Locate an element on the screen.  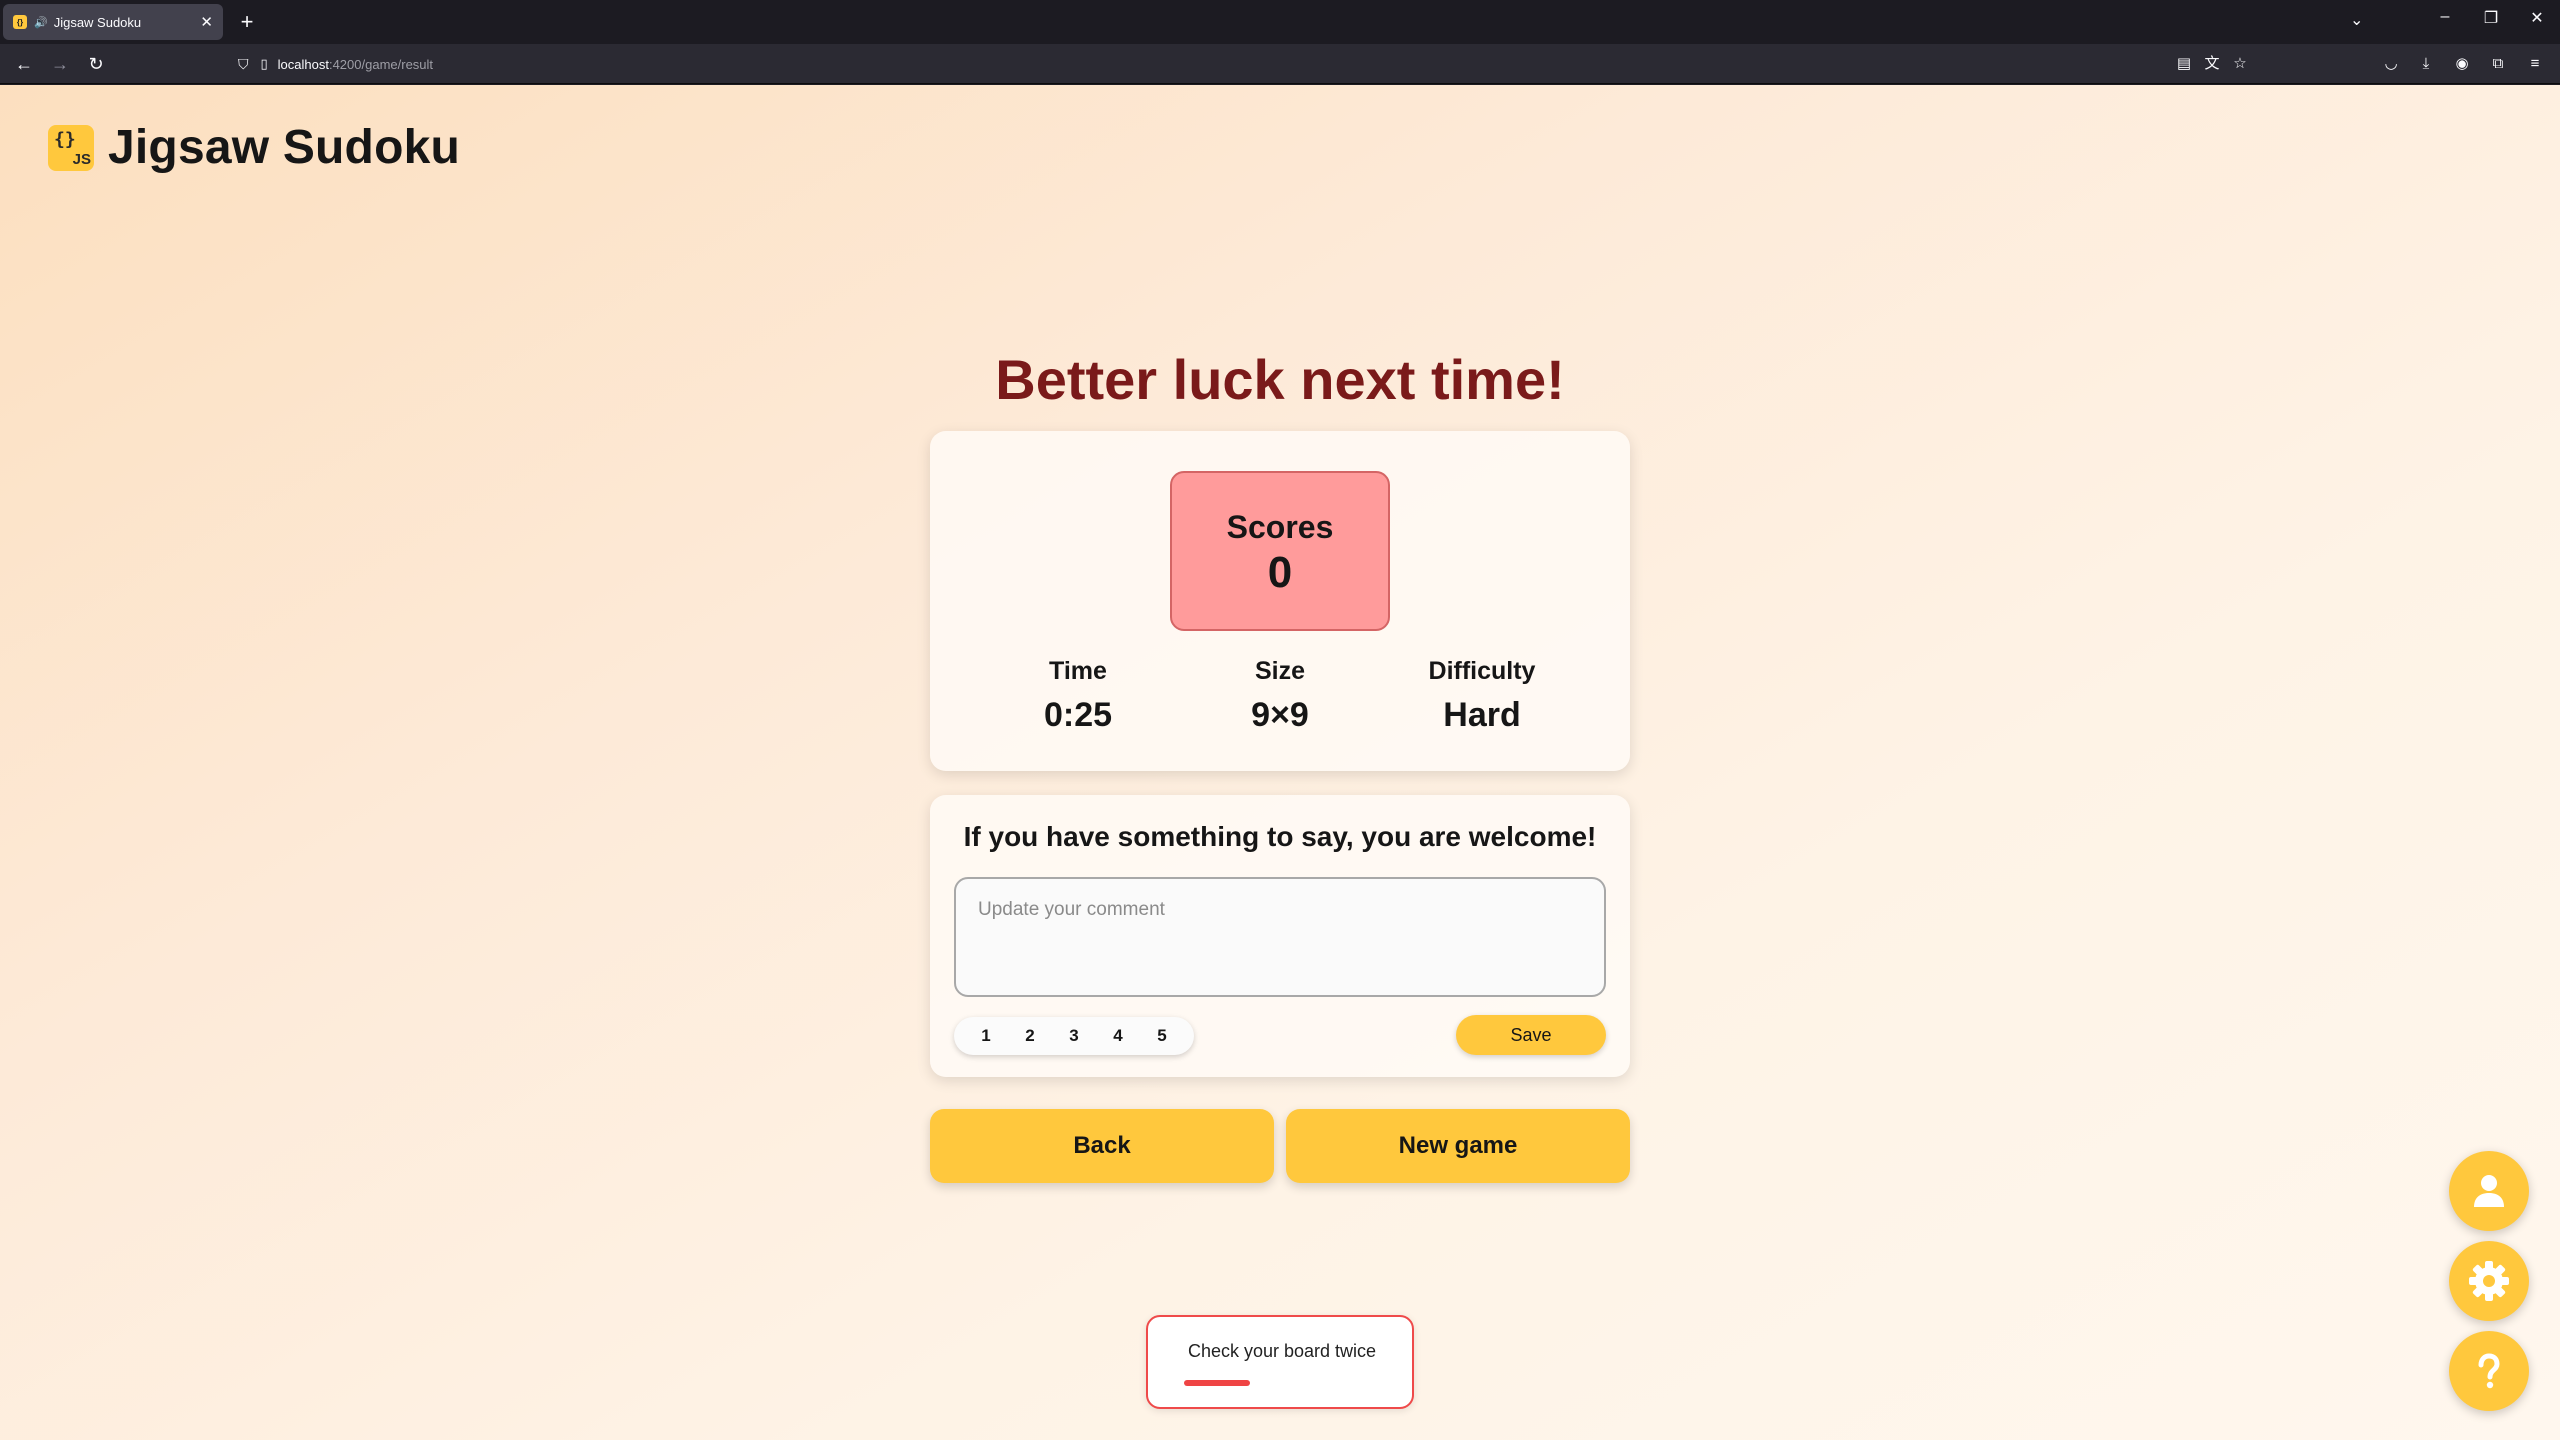
shield-icon: ⛉ is located at coordinates (243, 64).